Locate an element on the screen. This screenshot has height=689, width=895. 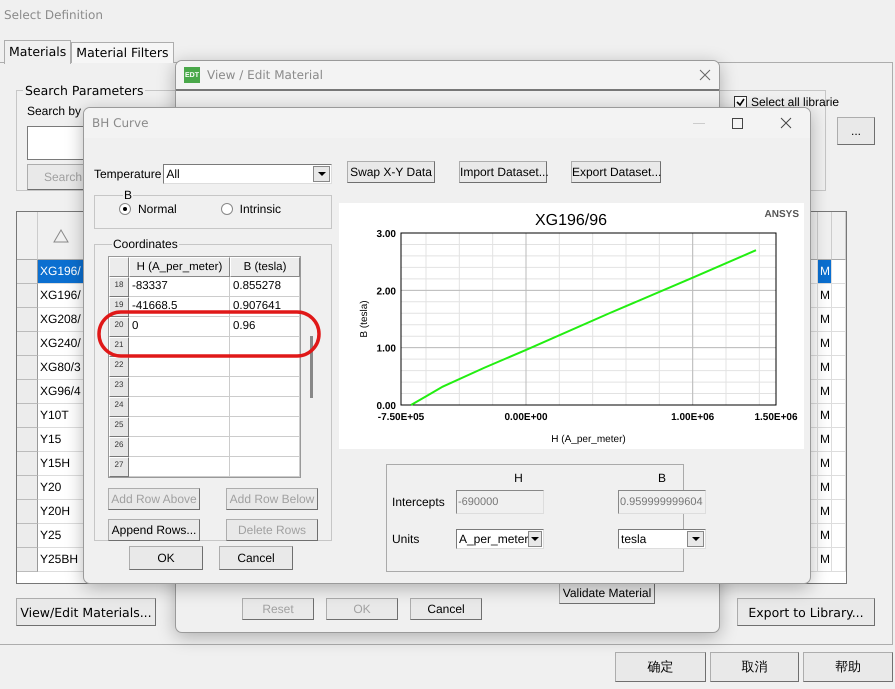
field-label: Search by is located at coordinates (54, 111).